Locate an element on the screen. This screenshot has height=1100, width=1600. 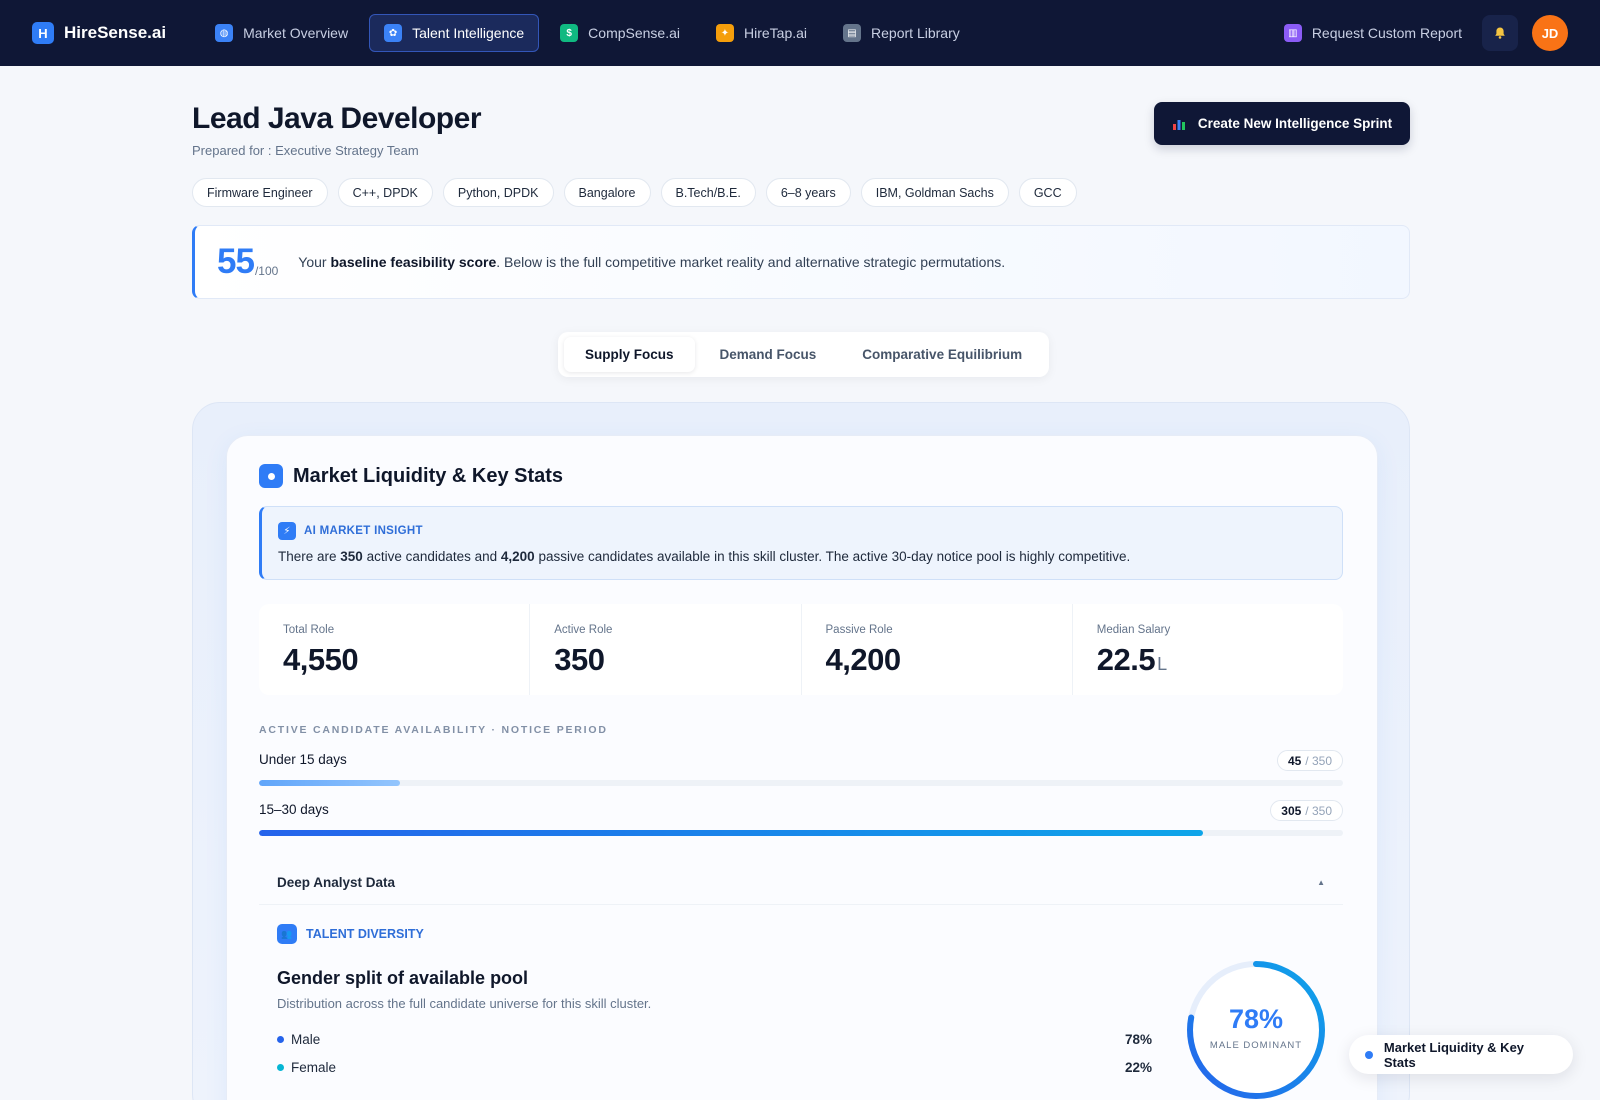
count-value: 45 is located at coordinates (1294, 760).